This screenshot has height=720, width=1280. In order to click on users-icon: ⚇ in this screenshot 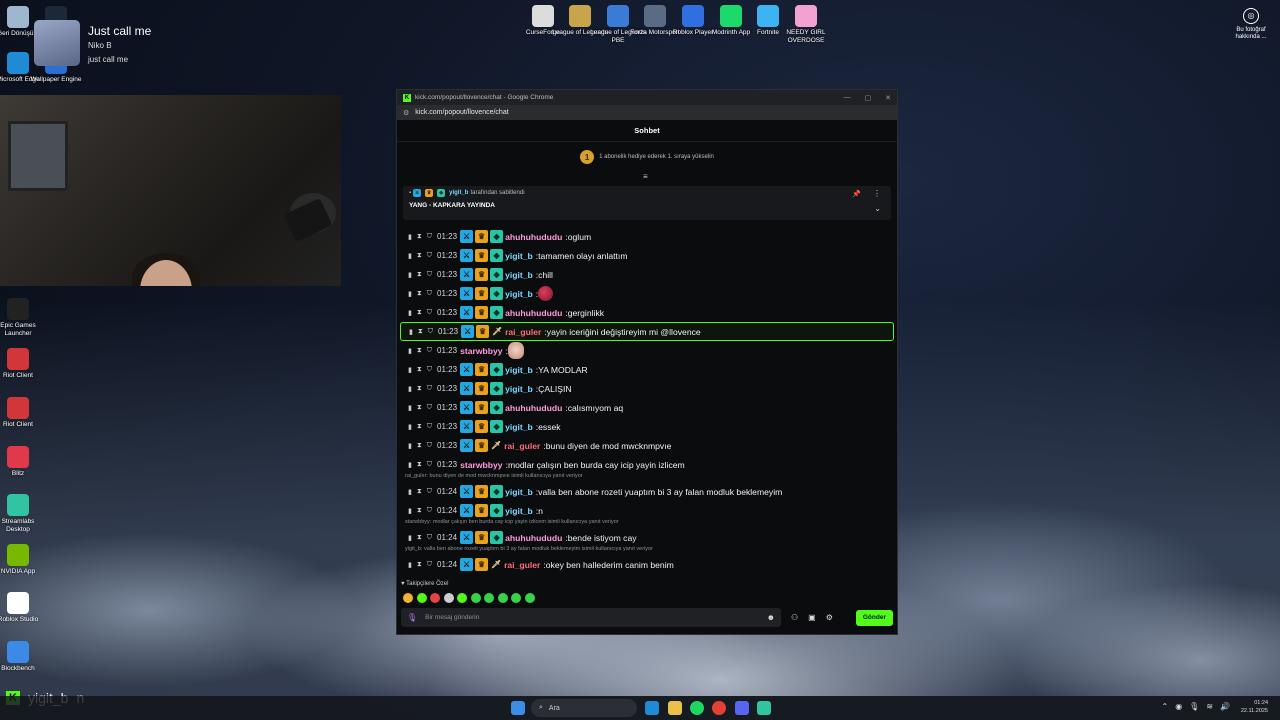, I will do `click(794, 617)`.